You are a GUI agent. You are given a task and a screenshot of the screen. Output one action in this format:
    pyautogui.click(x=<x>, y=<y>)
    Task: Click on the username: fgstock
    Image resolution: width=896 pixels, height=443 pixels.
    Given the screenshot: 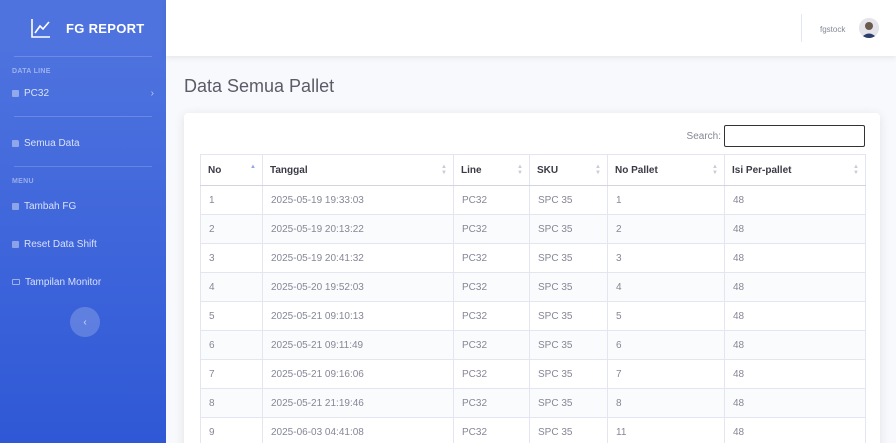 What is the action you would take?
    pyautogui.click(x=832, y=29)
    